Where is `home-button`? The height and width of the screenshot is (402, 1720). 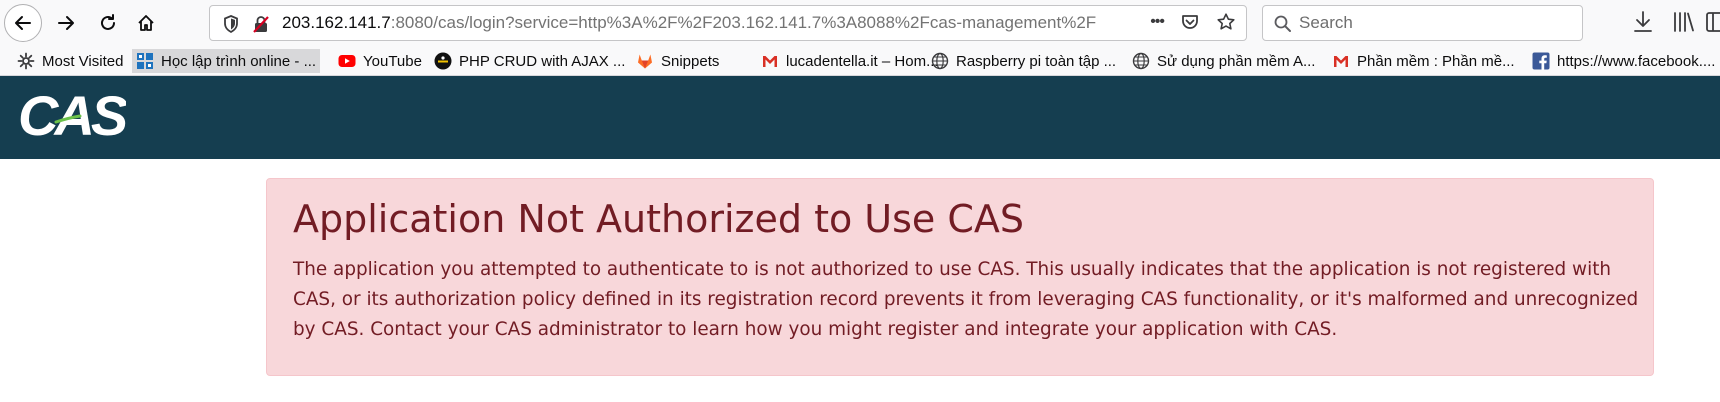 home-button is located at coordinates (146, 23).